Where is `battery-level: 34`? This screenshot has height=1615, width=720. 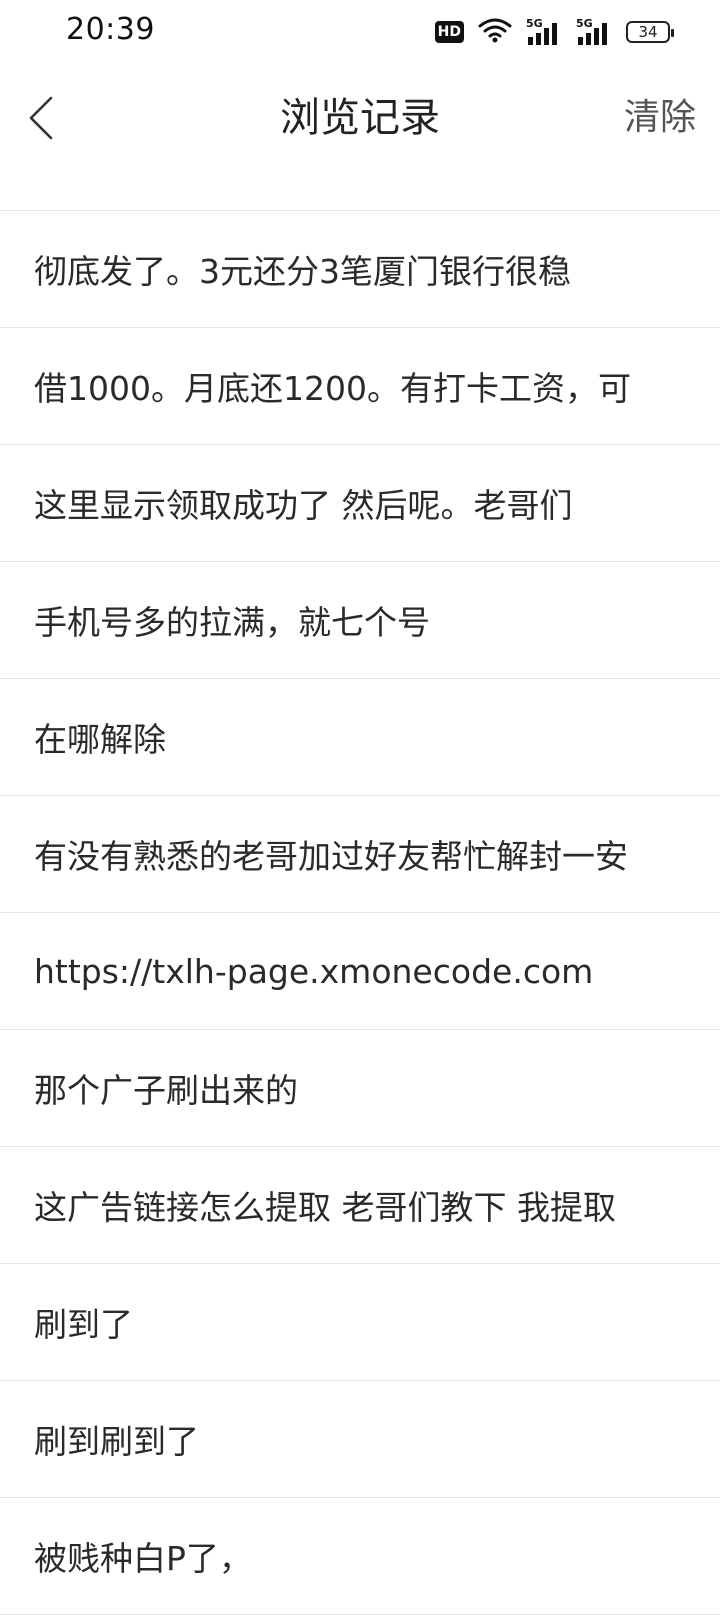
battery-level: 34 is located at coordinates (648, 32).